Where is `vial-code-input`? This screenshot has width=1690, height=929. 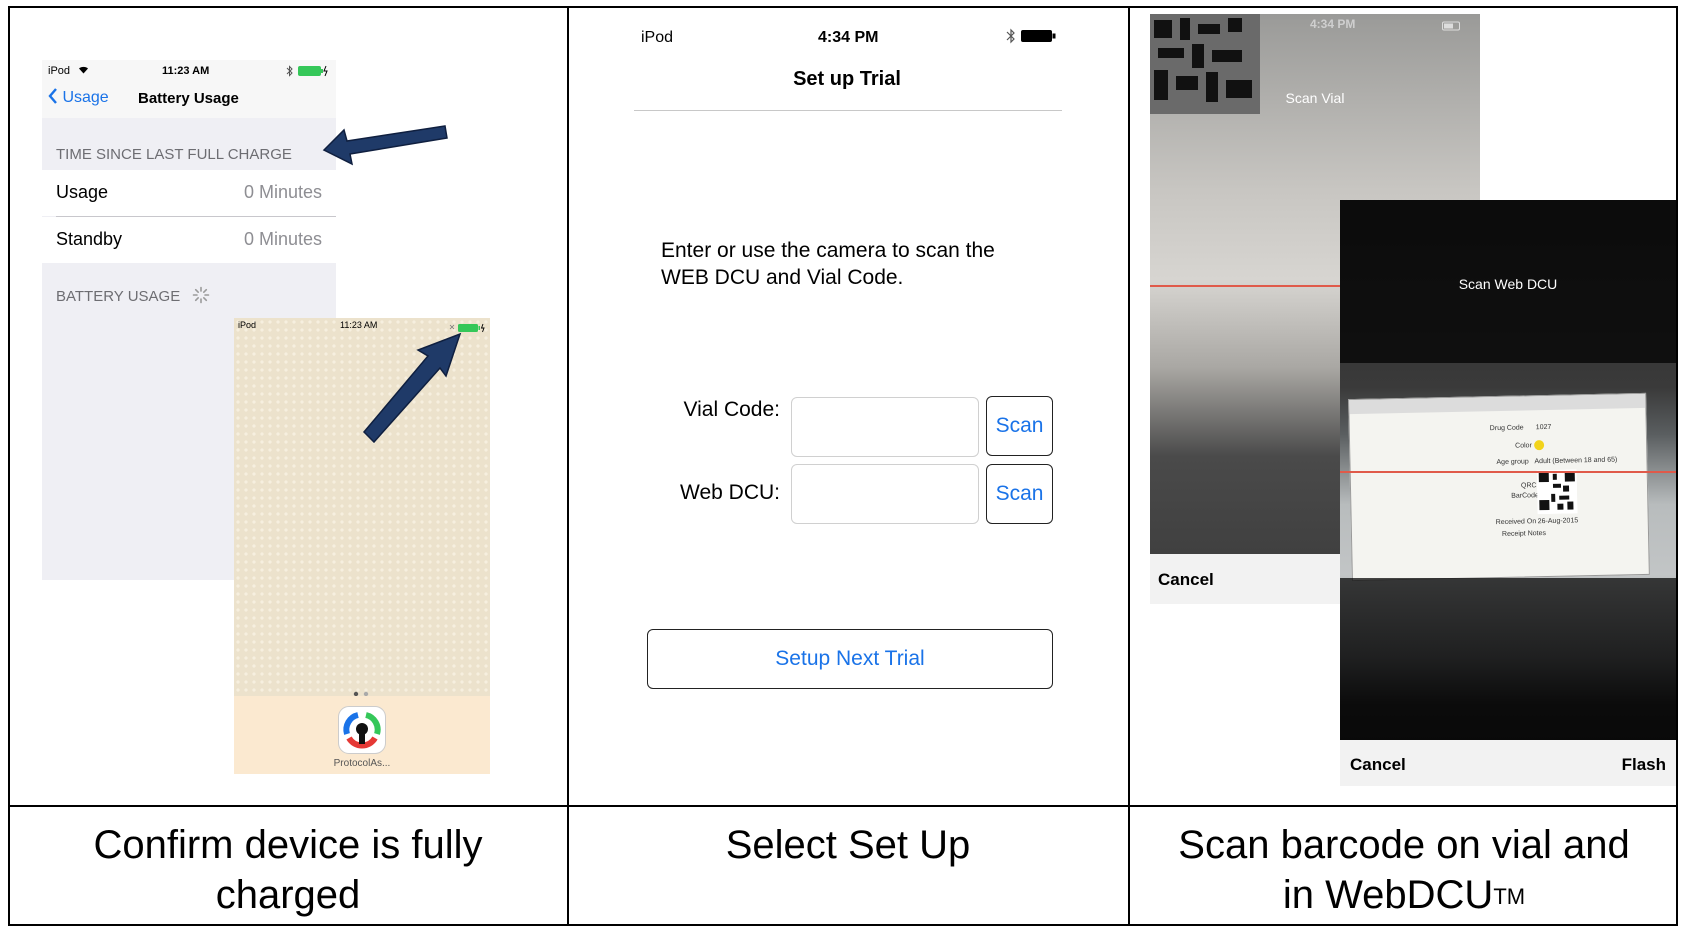
vial-code-input is located at coordinates (885, 427).